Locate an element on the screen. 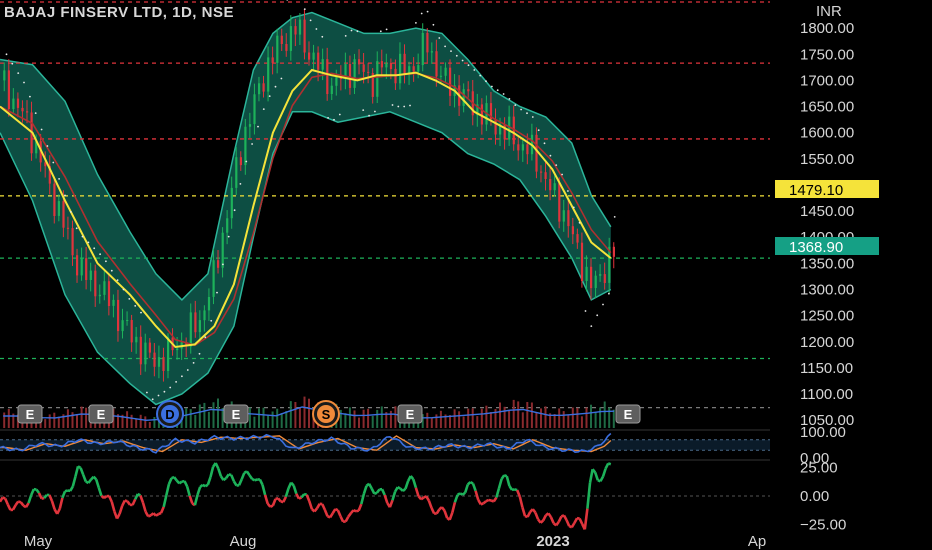 Image resolution: width=932 pixels, height=550 pixels. upper-price-label: 1479.10 is located at coordinates (816, 190).